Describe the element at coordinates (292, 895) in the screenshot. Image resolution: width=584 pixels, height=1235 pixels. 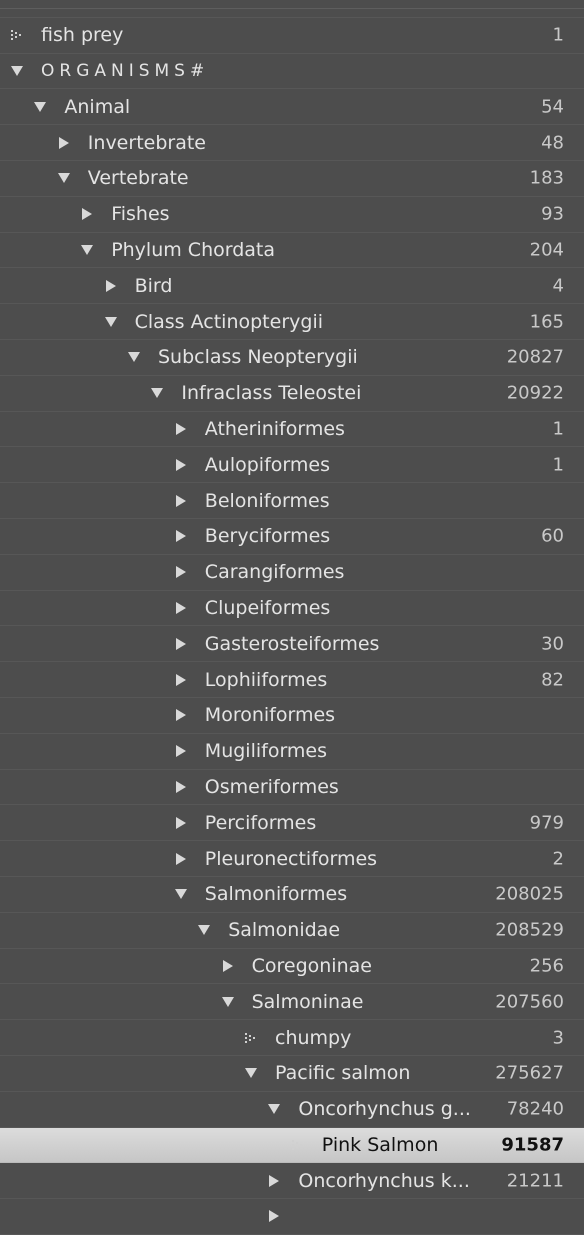
I see `tree-row: Salmoniformes 208025` at that location.